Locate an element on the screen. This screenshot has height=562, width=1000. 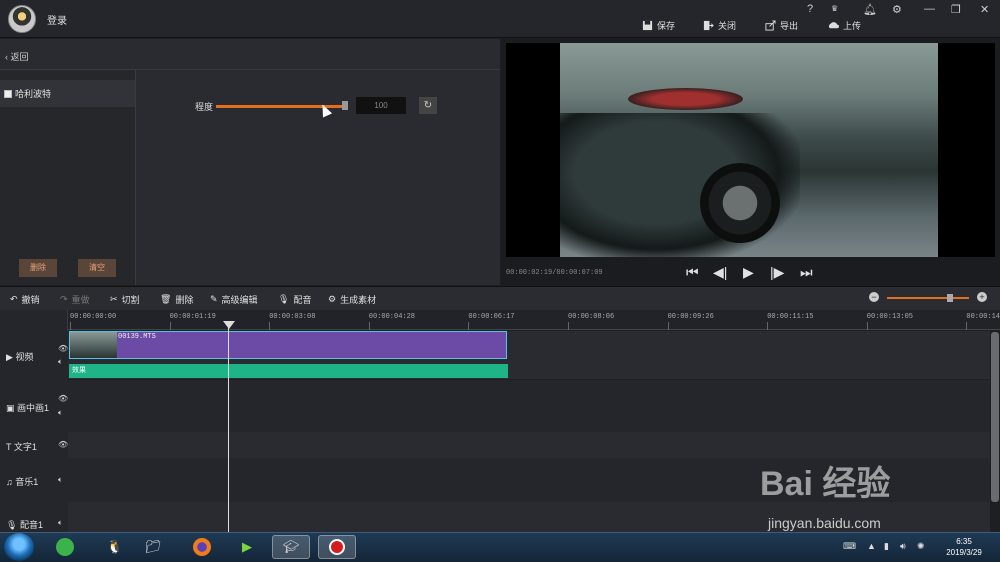
firefox-icon is located at coordinates (202, 547).